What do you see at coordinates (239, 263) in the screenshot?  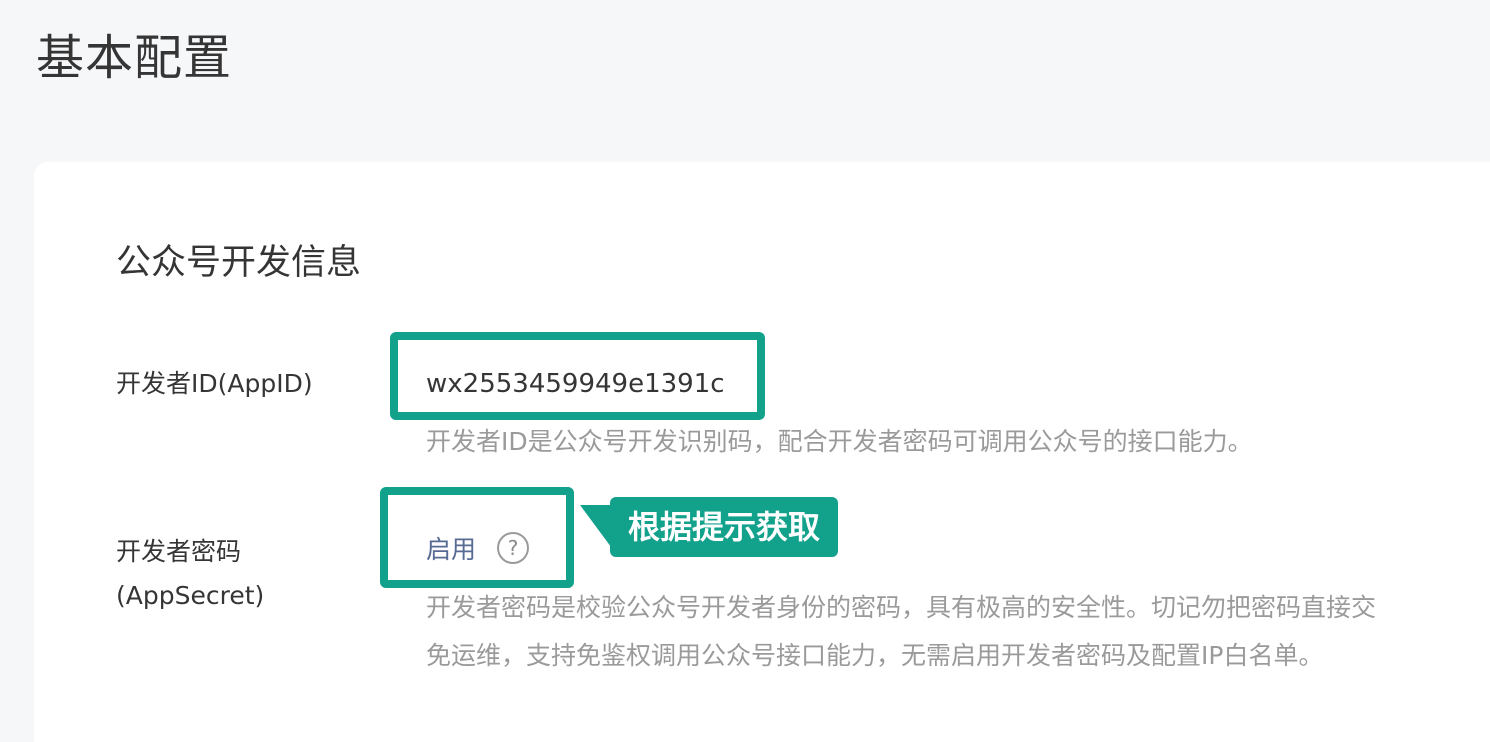 I see `section-title: 公众号开发信息` at bounding box center [239, 263].